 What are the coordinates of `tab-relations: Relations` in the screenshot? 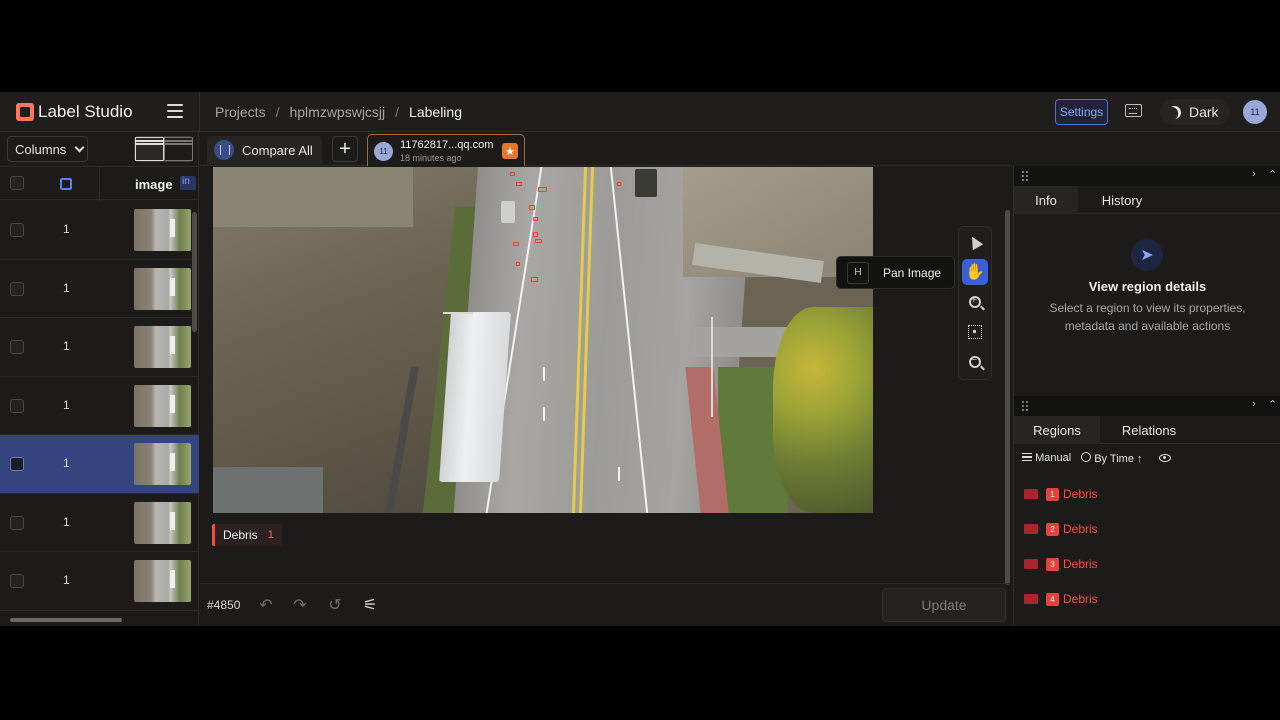 It's located at (1149, 430).